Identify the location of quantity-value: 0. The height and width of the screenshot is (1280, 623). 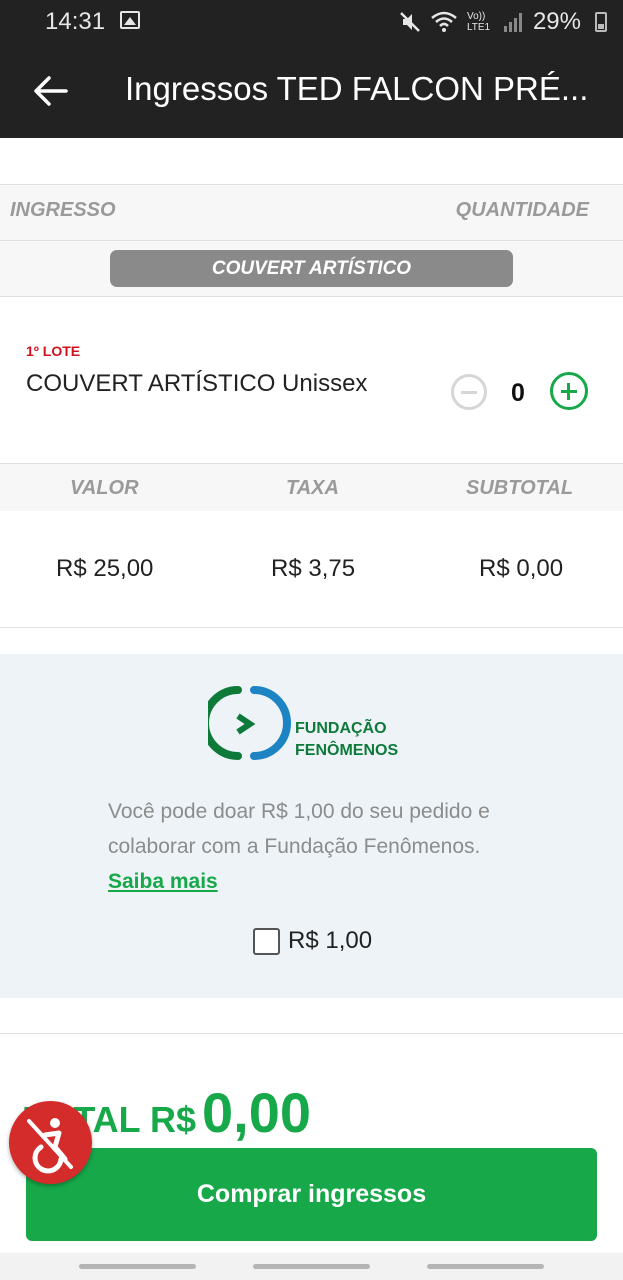
(518, 393).